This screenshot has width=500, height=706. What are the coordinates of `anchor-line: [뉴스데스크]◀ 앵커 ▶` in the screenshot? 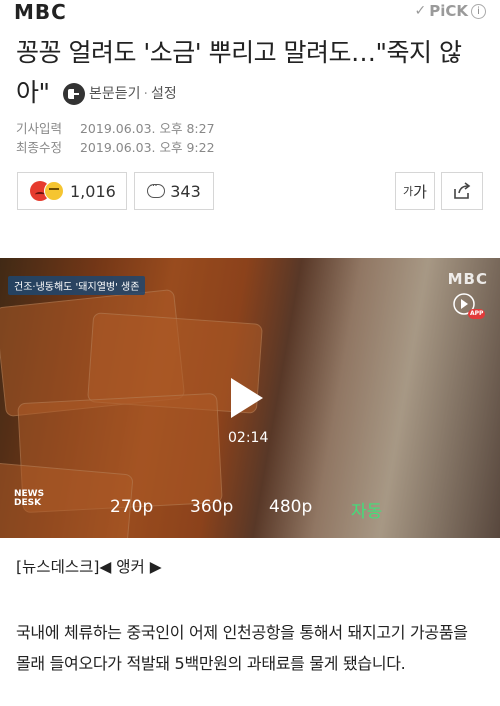 It's located at (89, 567).